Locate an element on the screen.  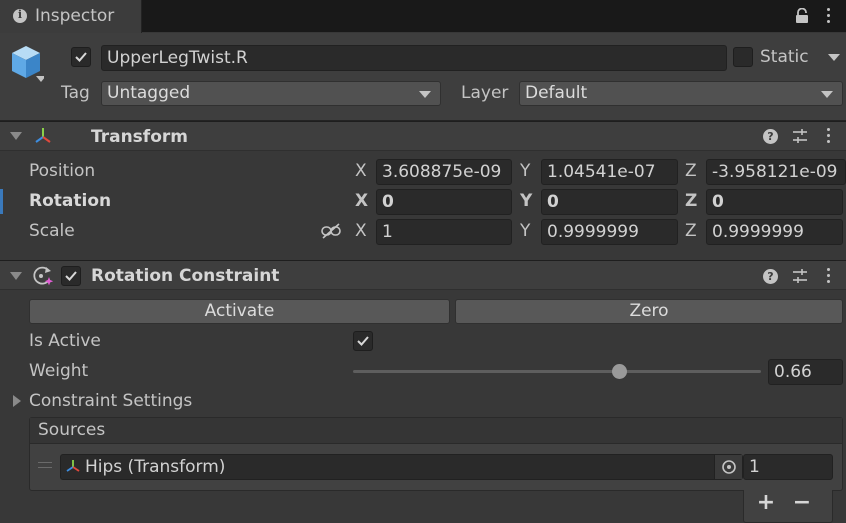
position-z-field: -3.958121e-09 is located at coordinates (776, 172).